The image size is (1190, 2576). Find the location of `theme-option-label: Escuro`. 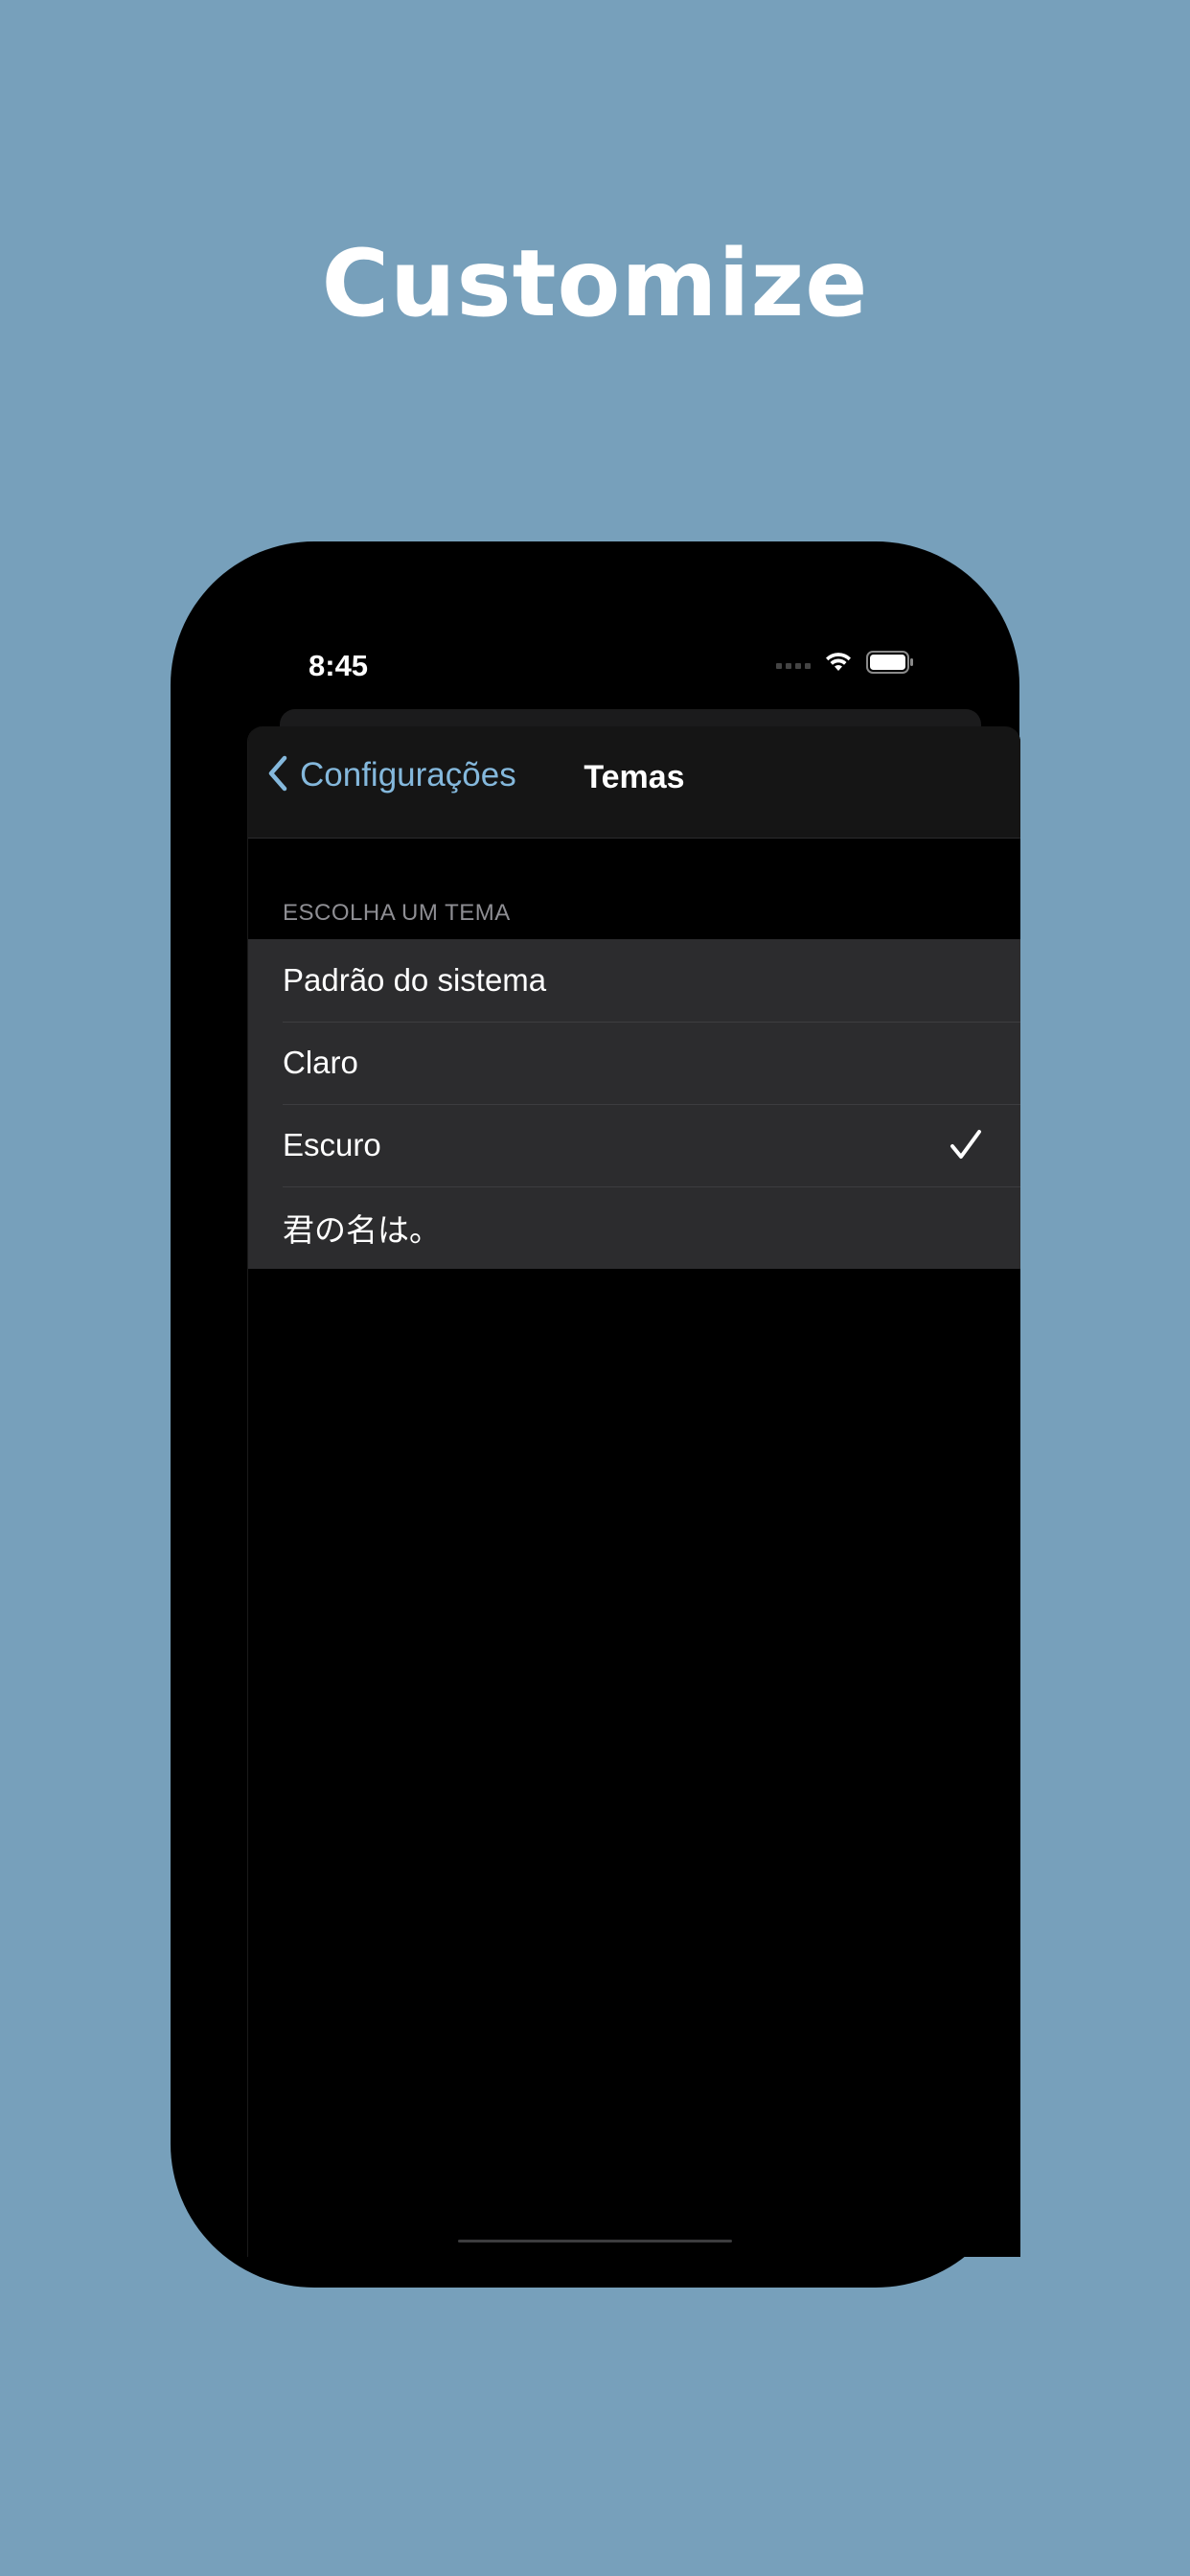

theme-option-label: Escuro is located at coordinates (332, 1144).